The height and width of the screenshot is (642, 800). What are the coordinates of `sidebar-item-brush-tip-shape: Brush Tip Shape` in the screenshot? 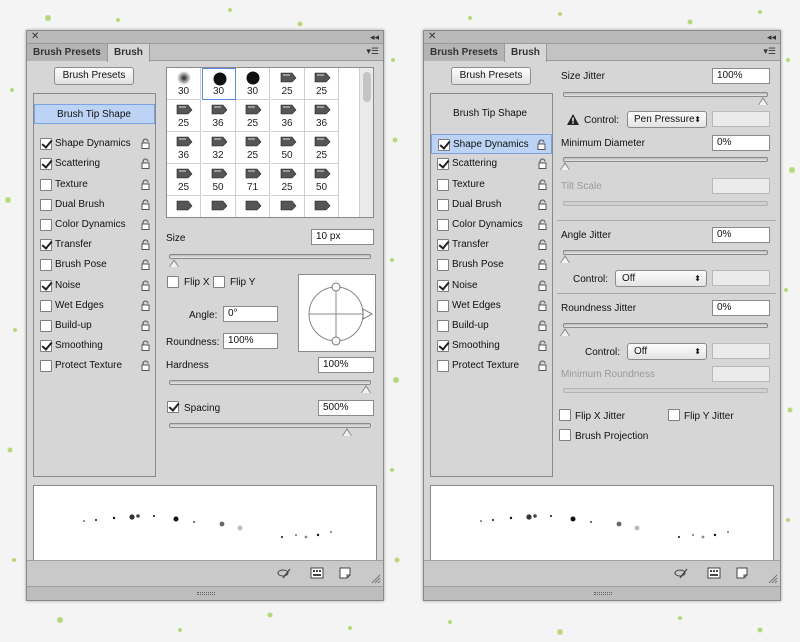 It's located at (94, 114).